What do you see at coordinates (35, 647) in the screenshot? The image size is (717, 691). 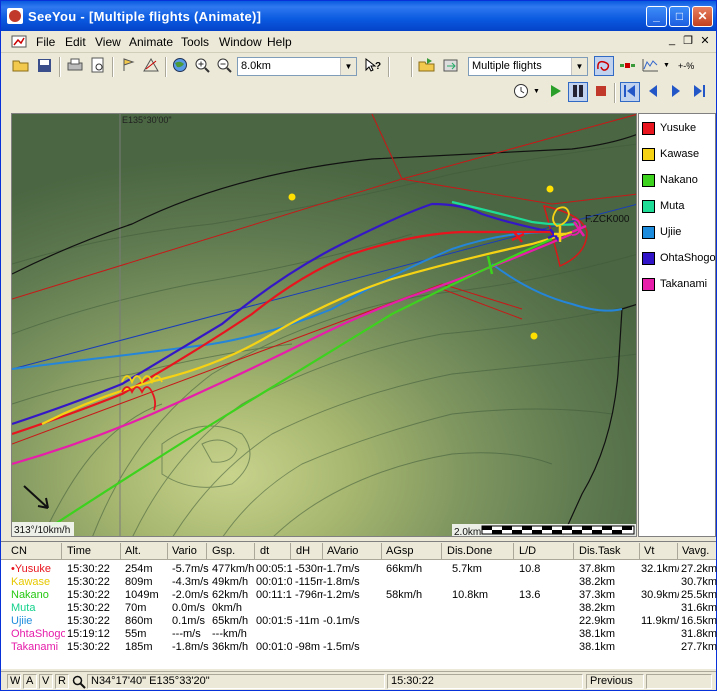 I see `cell-cn: Takanami` at bounding box center [35, 647].